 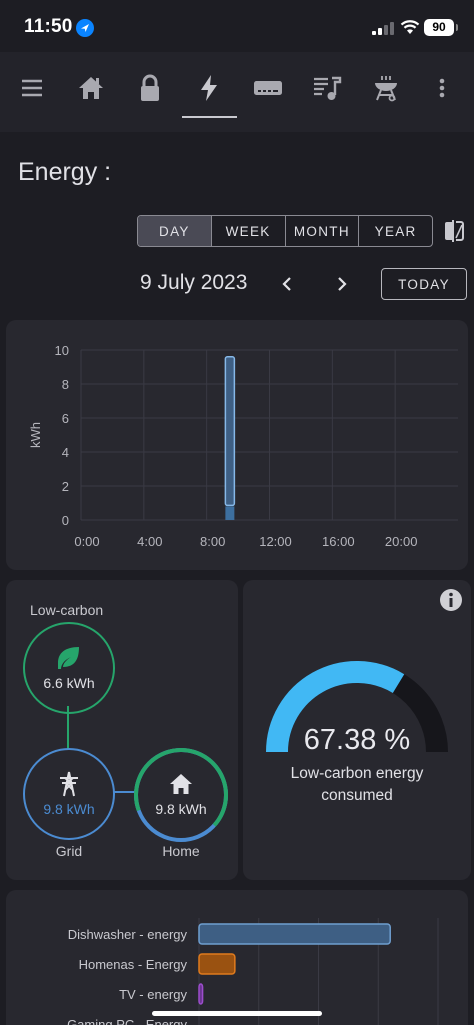 What do you see at coordinates (181, 784) in the screenshot?
I see `home-icon` at bounding box center [181, 784].